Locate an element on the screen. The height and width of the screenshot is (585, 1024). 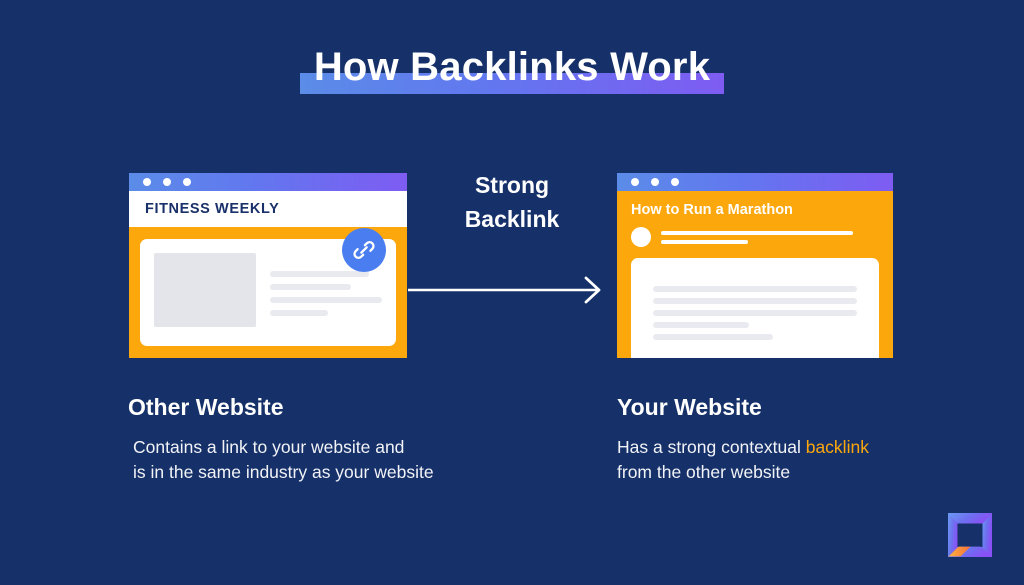
caption-line-1: Has a strong contextual backlink is located at coordinates (802, 447).